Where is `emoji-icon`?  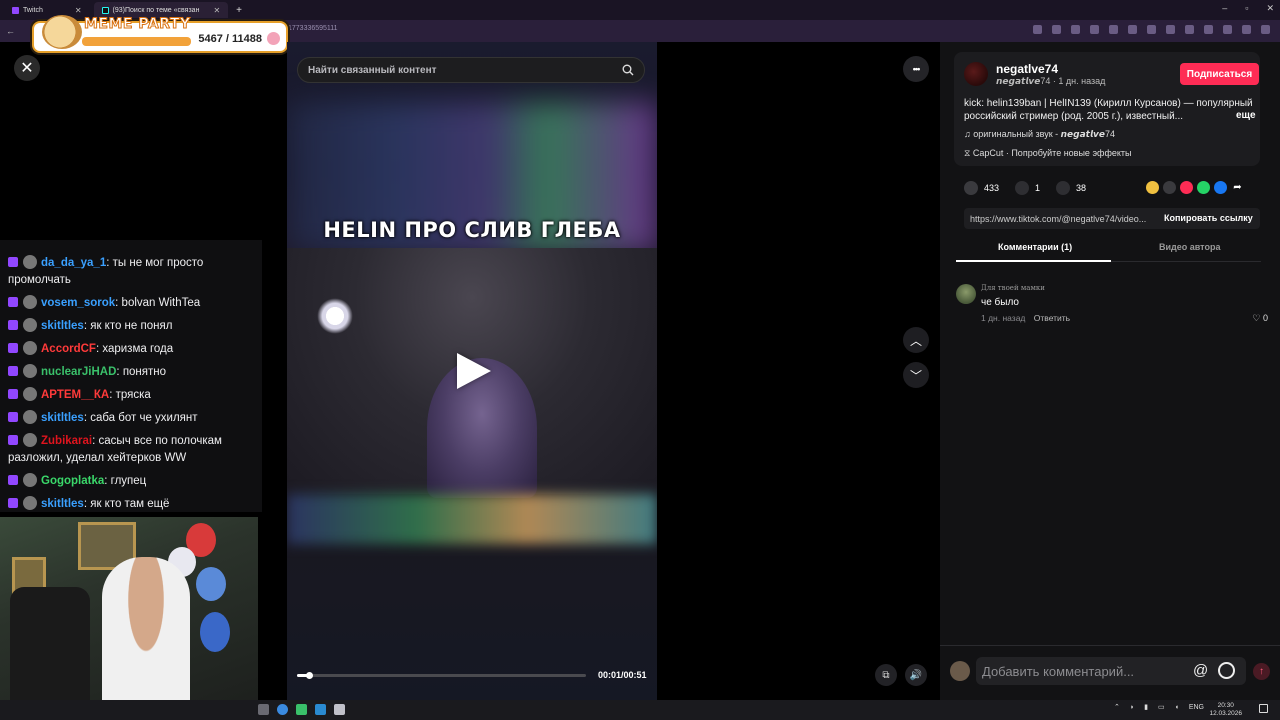 emoji-icon is located at coordinates (1226, 670).